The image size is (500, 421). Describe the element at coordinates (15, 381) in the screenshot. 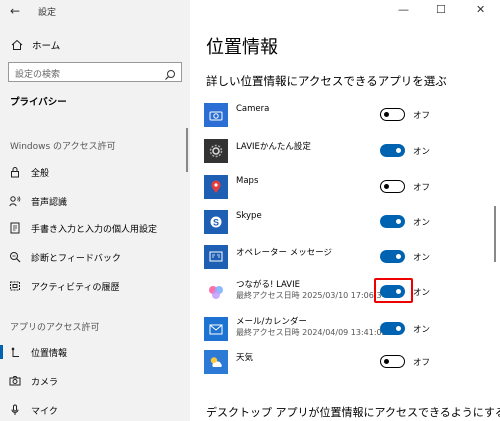

I see `camera-icon` at that location.